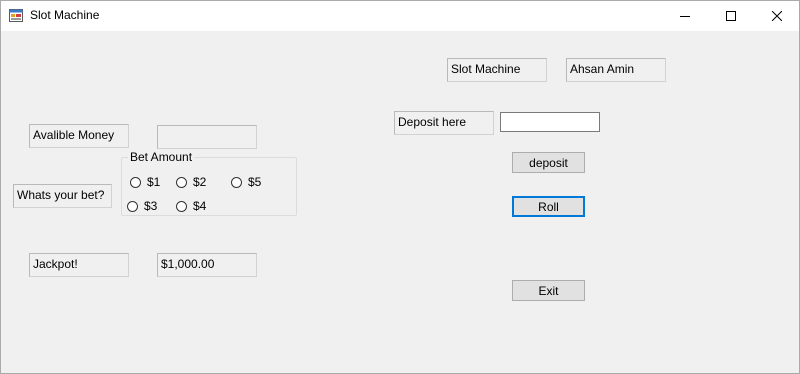 This screenshot has height=374, width=800. What do you see at coordinates (161, 157) in the screenshot?
I see `bet-amount-group-title: Bet Amount` at bounding box center [161, 157].